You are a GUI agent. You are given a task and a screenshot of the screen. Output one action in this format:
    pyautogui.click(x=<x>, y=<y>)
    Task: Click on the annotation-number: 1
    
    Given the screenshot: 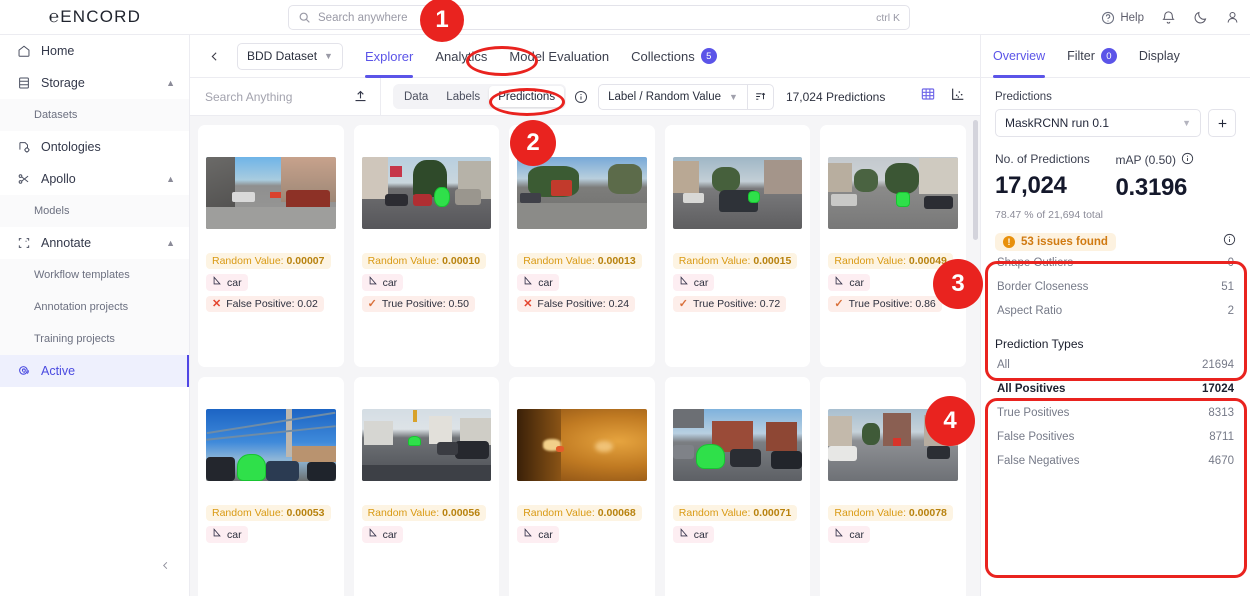 What is the action you would take?
    pyautogui.click(x=442, y=19)
    